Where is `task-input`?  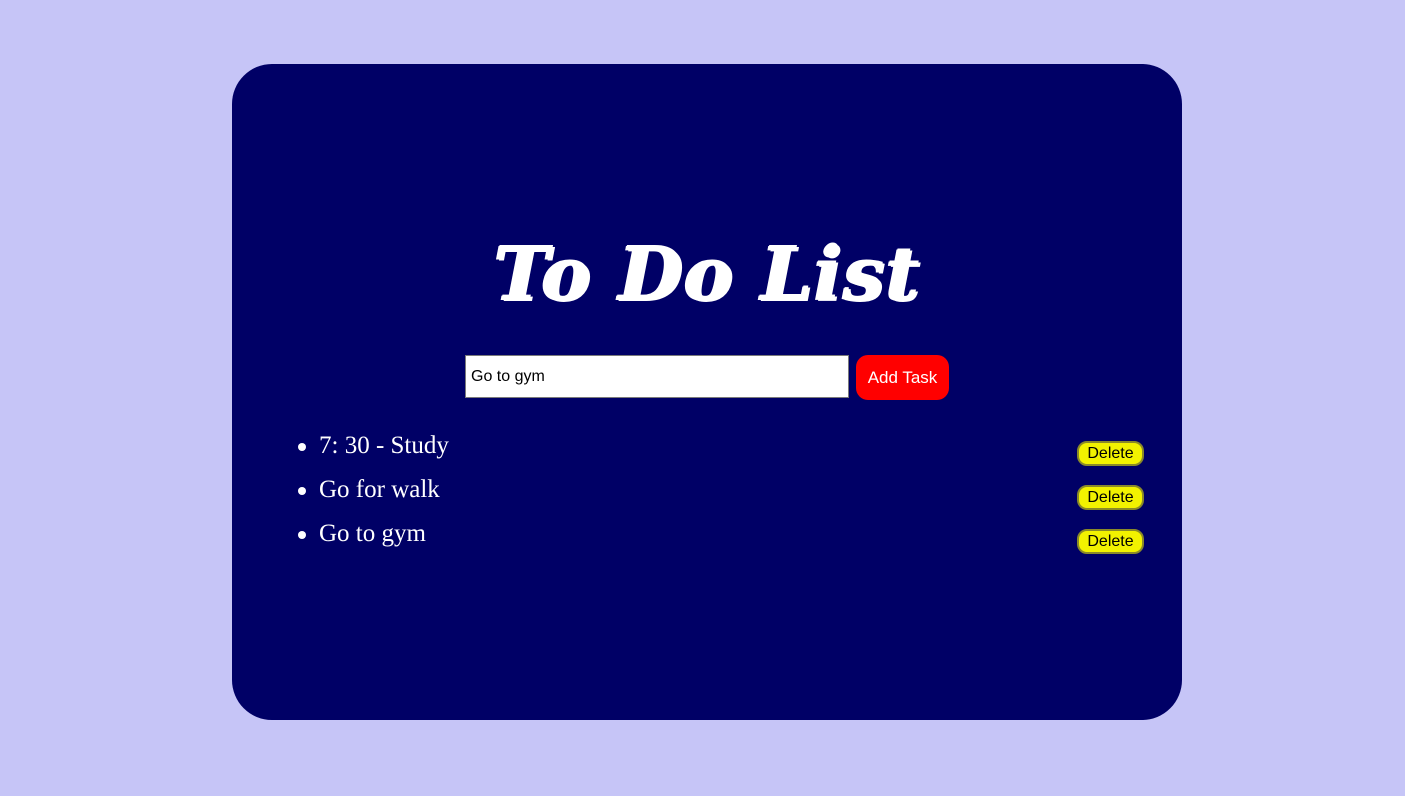 task-input is located at coordinates (657, 376).